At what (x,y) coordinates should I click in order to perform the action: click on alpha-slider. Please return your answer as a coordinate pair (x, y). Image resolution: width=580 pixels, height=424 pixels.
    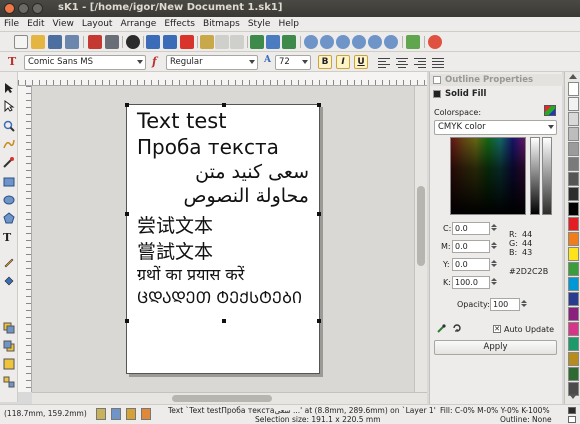
    Looking at the image, I should click on (547, 176).